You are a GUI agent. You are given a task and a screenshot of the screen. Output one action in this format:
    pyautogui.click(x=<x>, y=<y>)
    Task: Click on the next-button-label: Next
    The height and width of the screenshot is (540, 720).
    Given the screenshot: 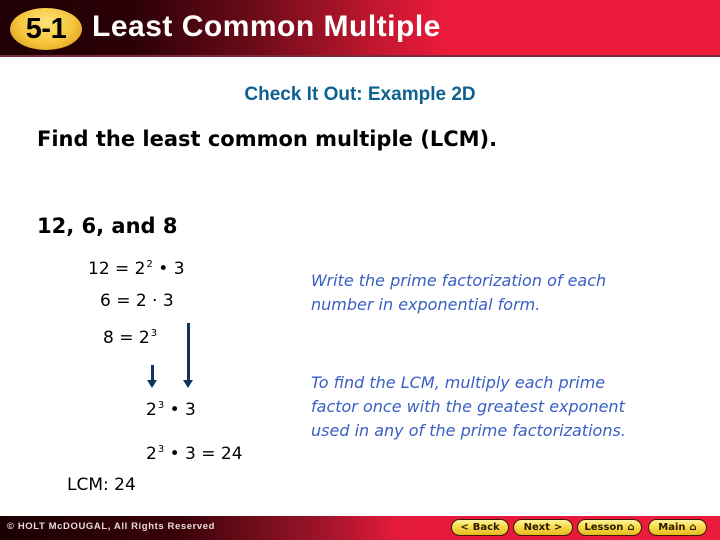 What is the action you would take?
    pyautogui.click(x=536, y=527)
    